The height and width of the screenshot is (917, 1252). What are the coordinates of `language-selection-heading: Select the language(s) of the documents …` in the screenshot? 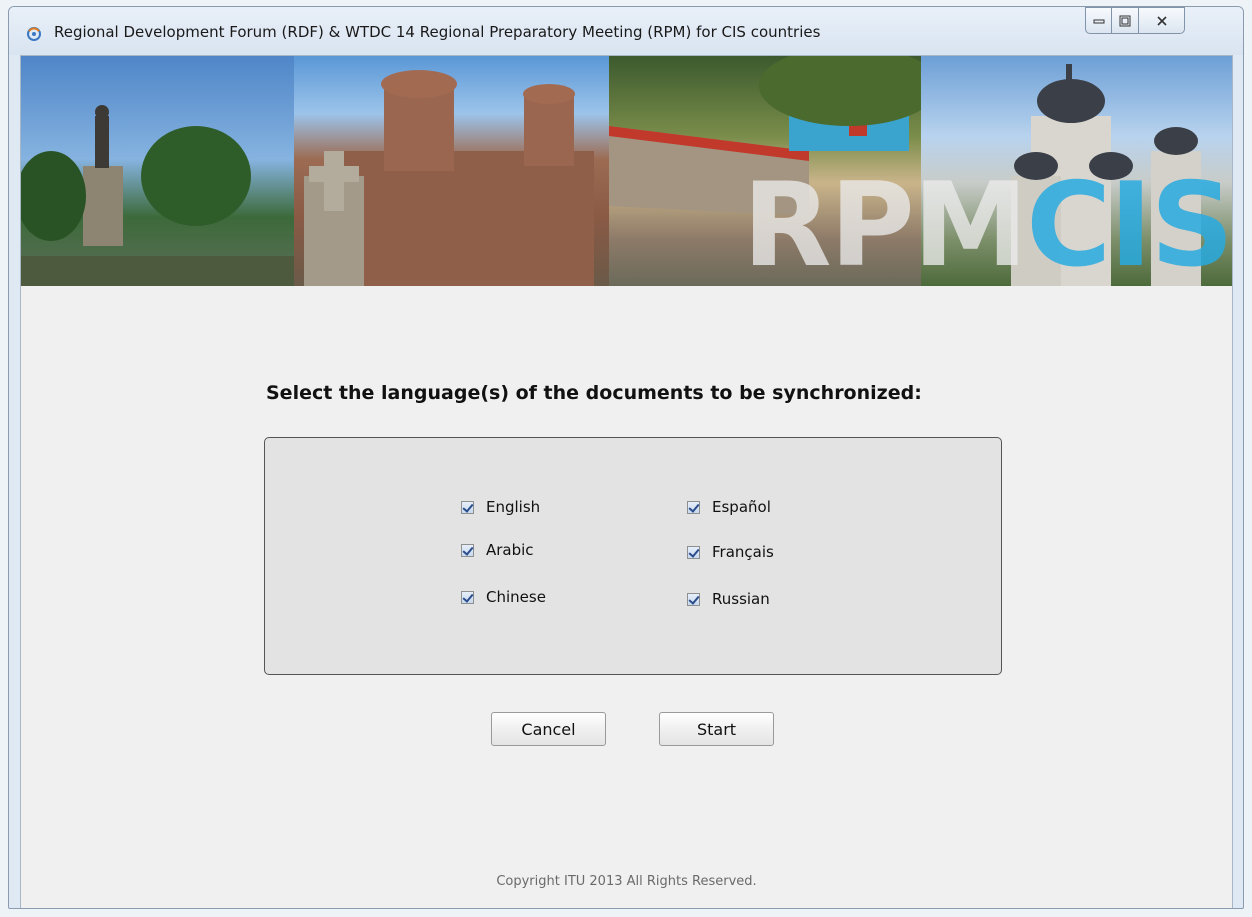 It's located at (594, 393).